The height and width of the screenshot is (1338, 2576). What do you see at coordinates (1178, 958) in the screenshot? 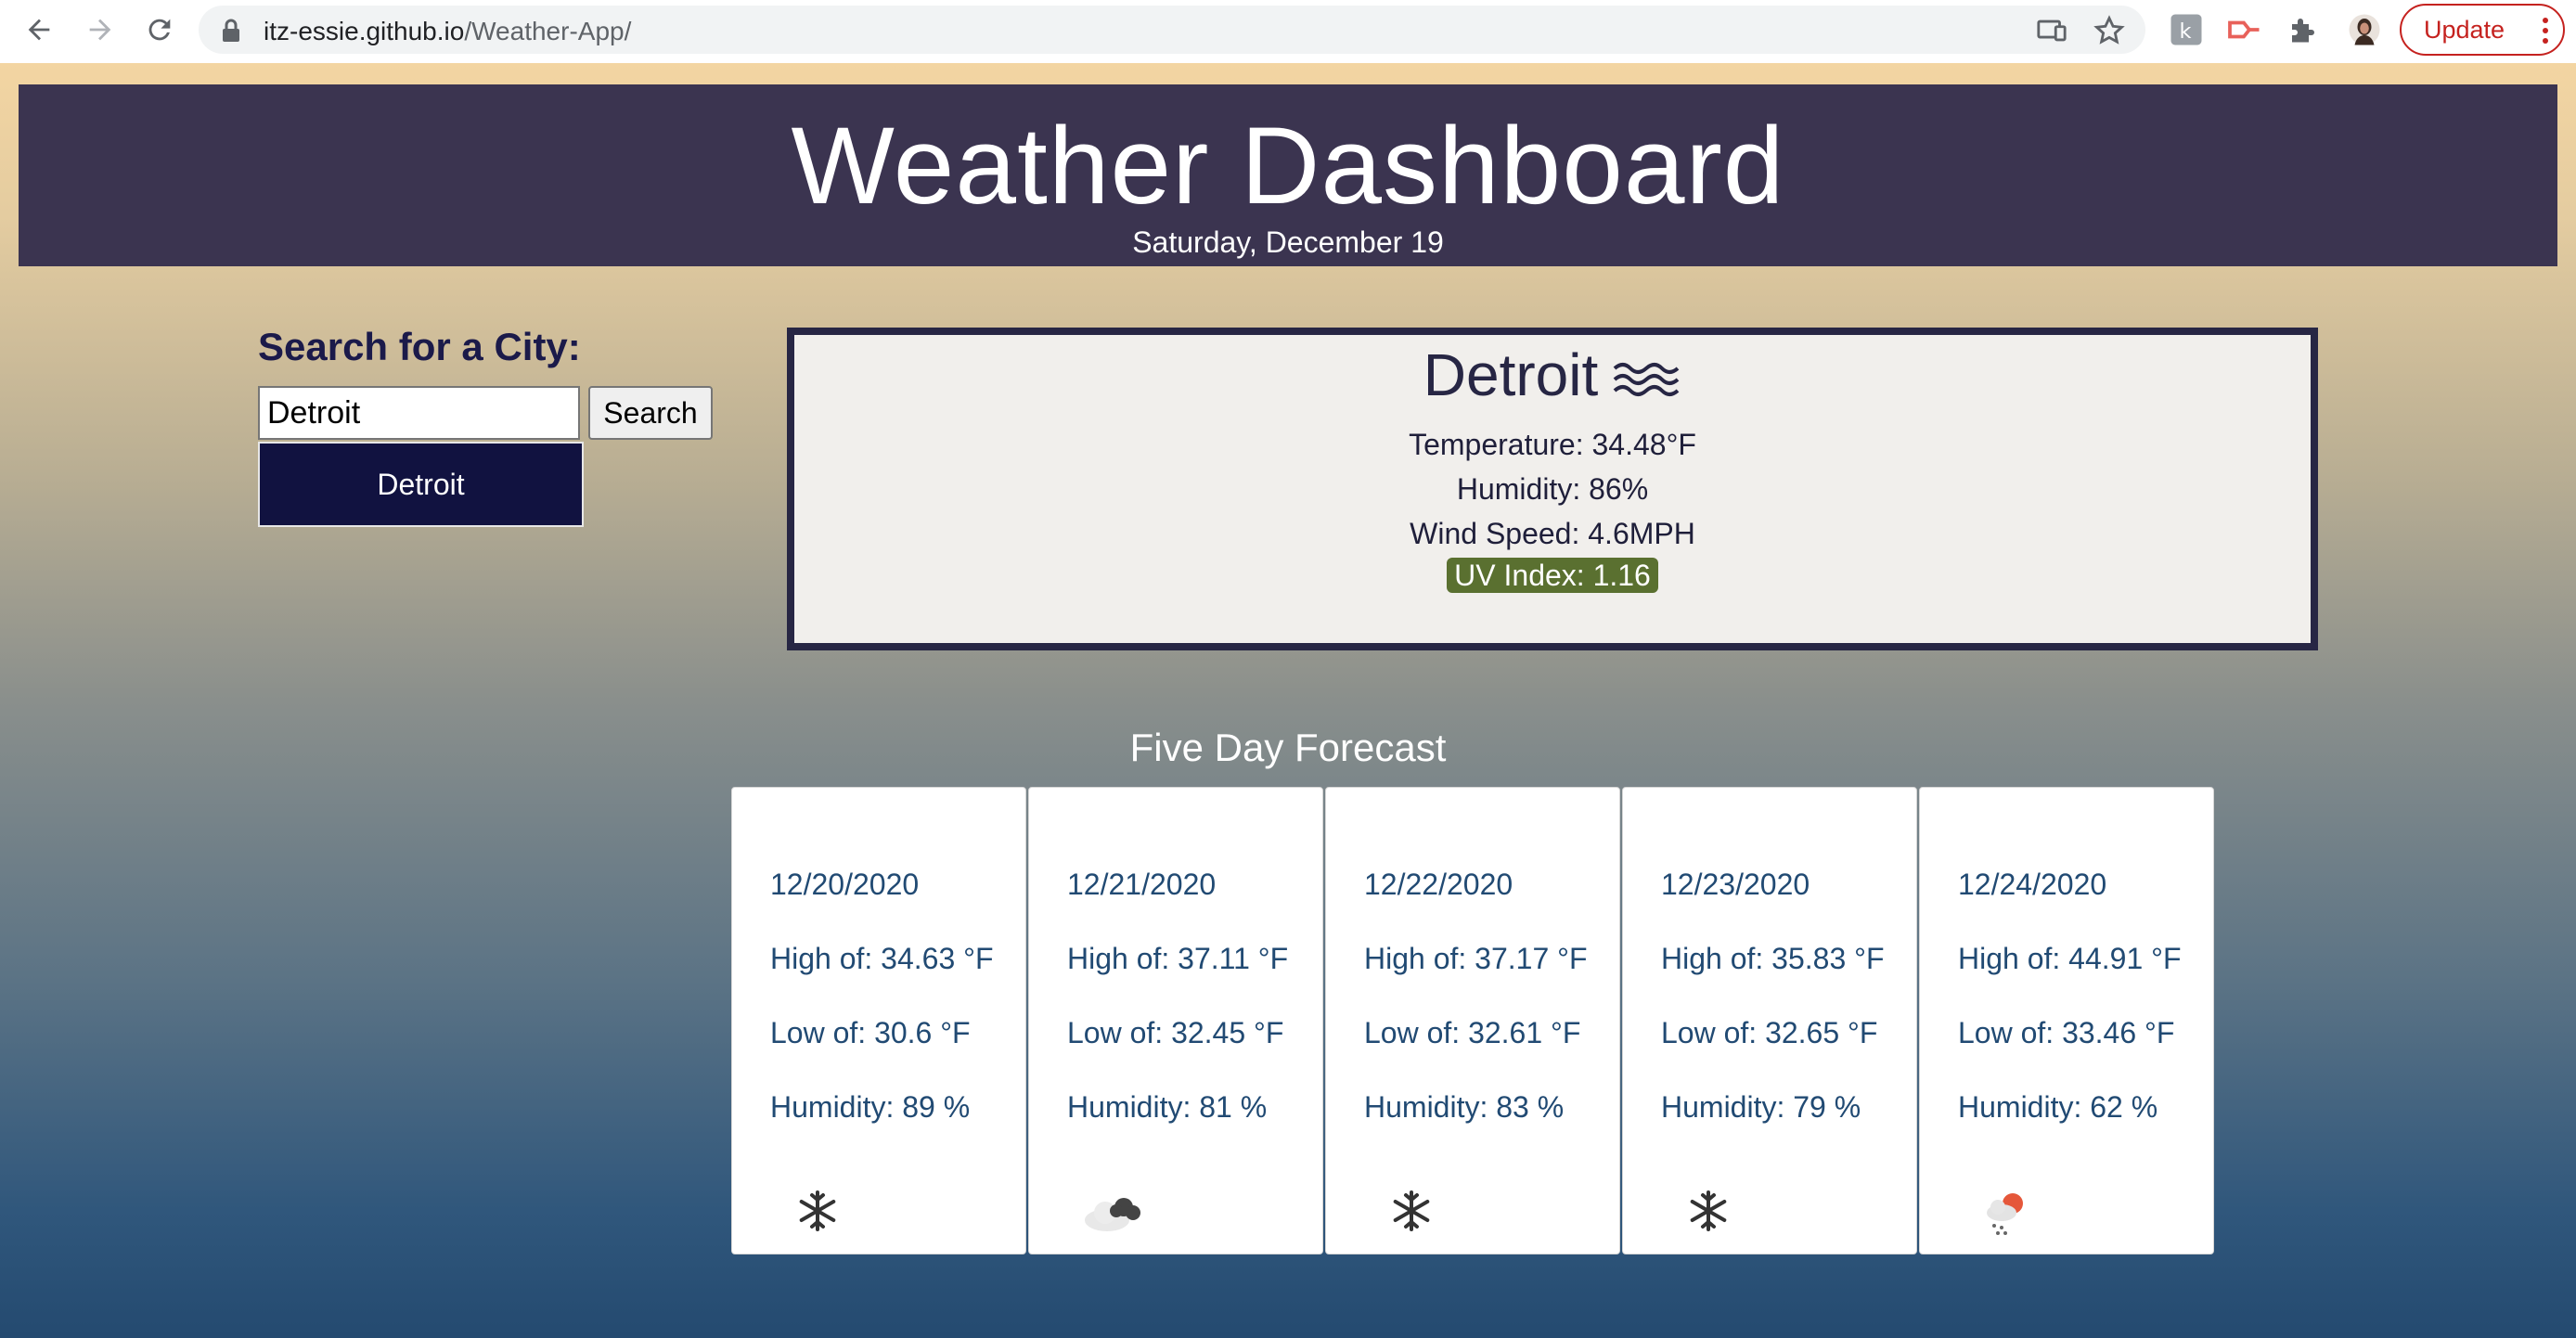
I see `forecast-high: High of: 37.11 °F` at bounding box center [1178, 958].